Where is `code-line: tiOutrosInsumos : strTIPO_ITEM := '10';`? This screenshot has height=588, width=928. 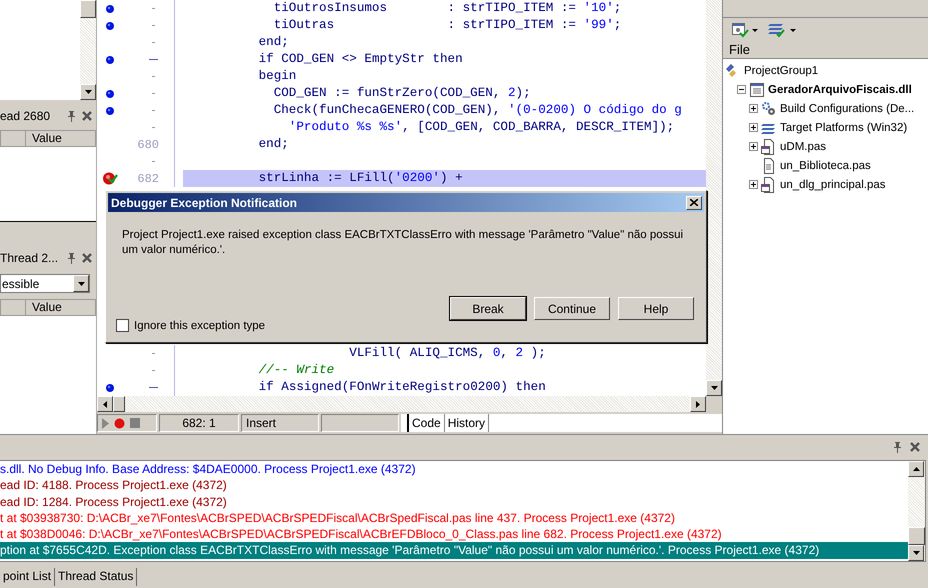
code-line: tiOutrosInsumos : strTIPO_ITEM := '10'; is located at coordinates (447, 8).